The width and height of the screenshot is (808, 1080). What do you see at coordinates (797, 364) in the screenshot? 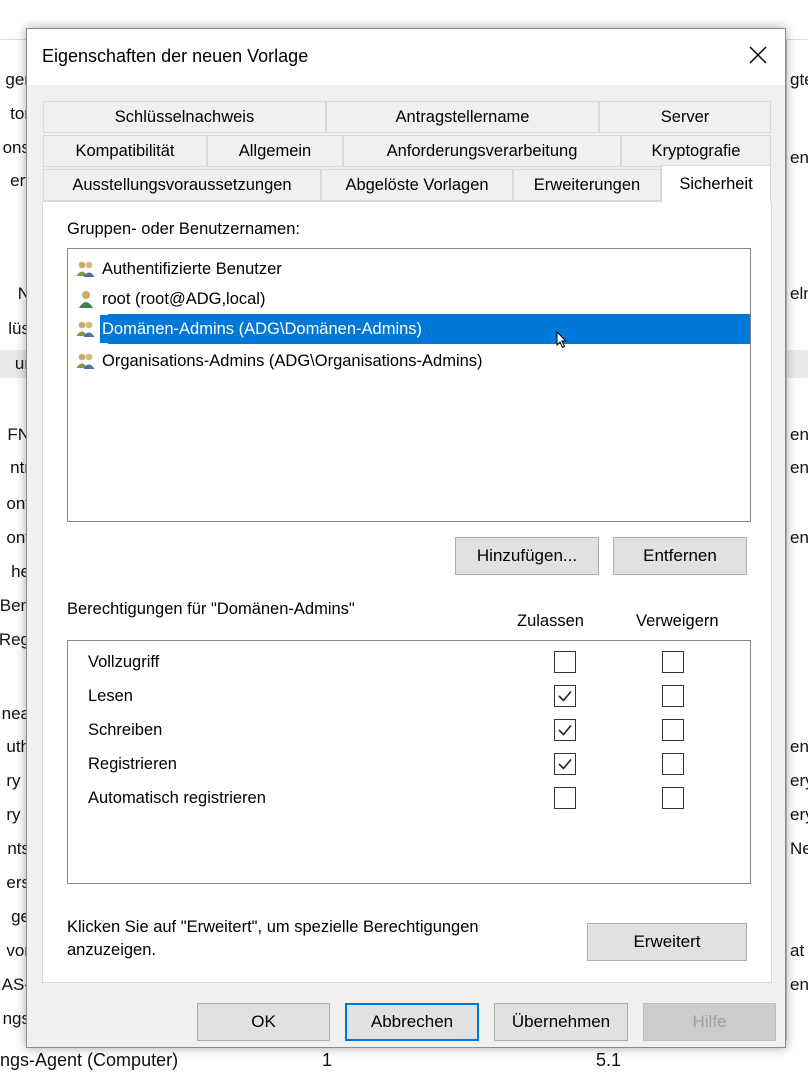
I see `background-group-band` at bounding box center [797, 364].